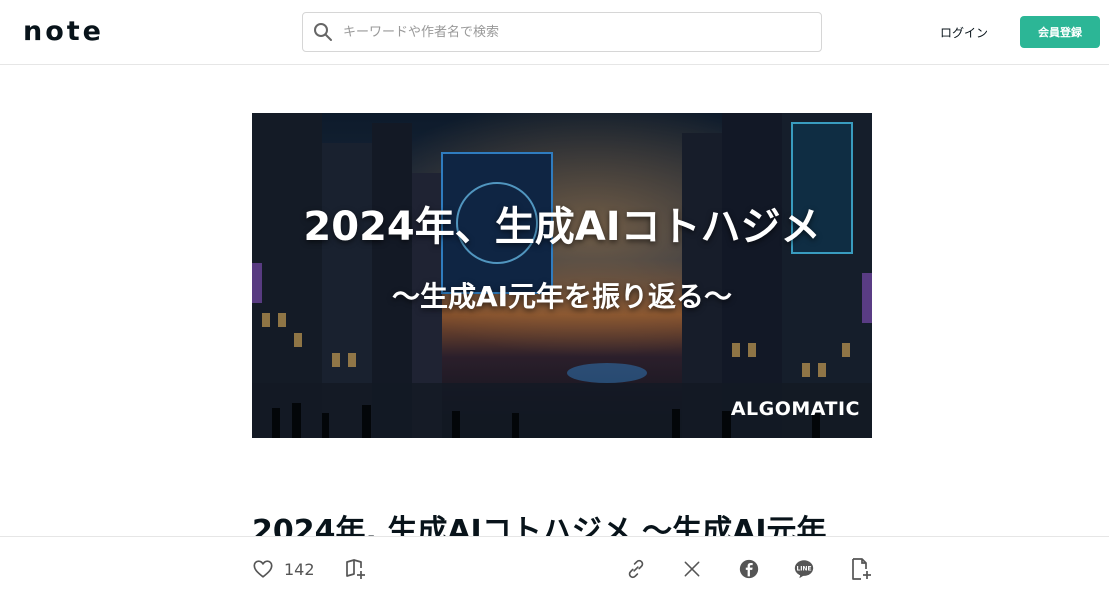 This screenshot has height=601, width=1109. I want to click on site-header: note ログイン 会員登録, so click(554, 32).